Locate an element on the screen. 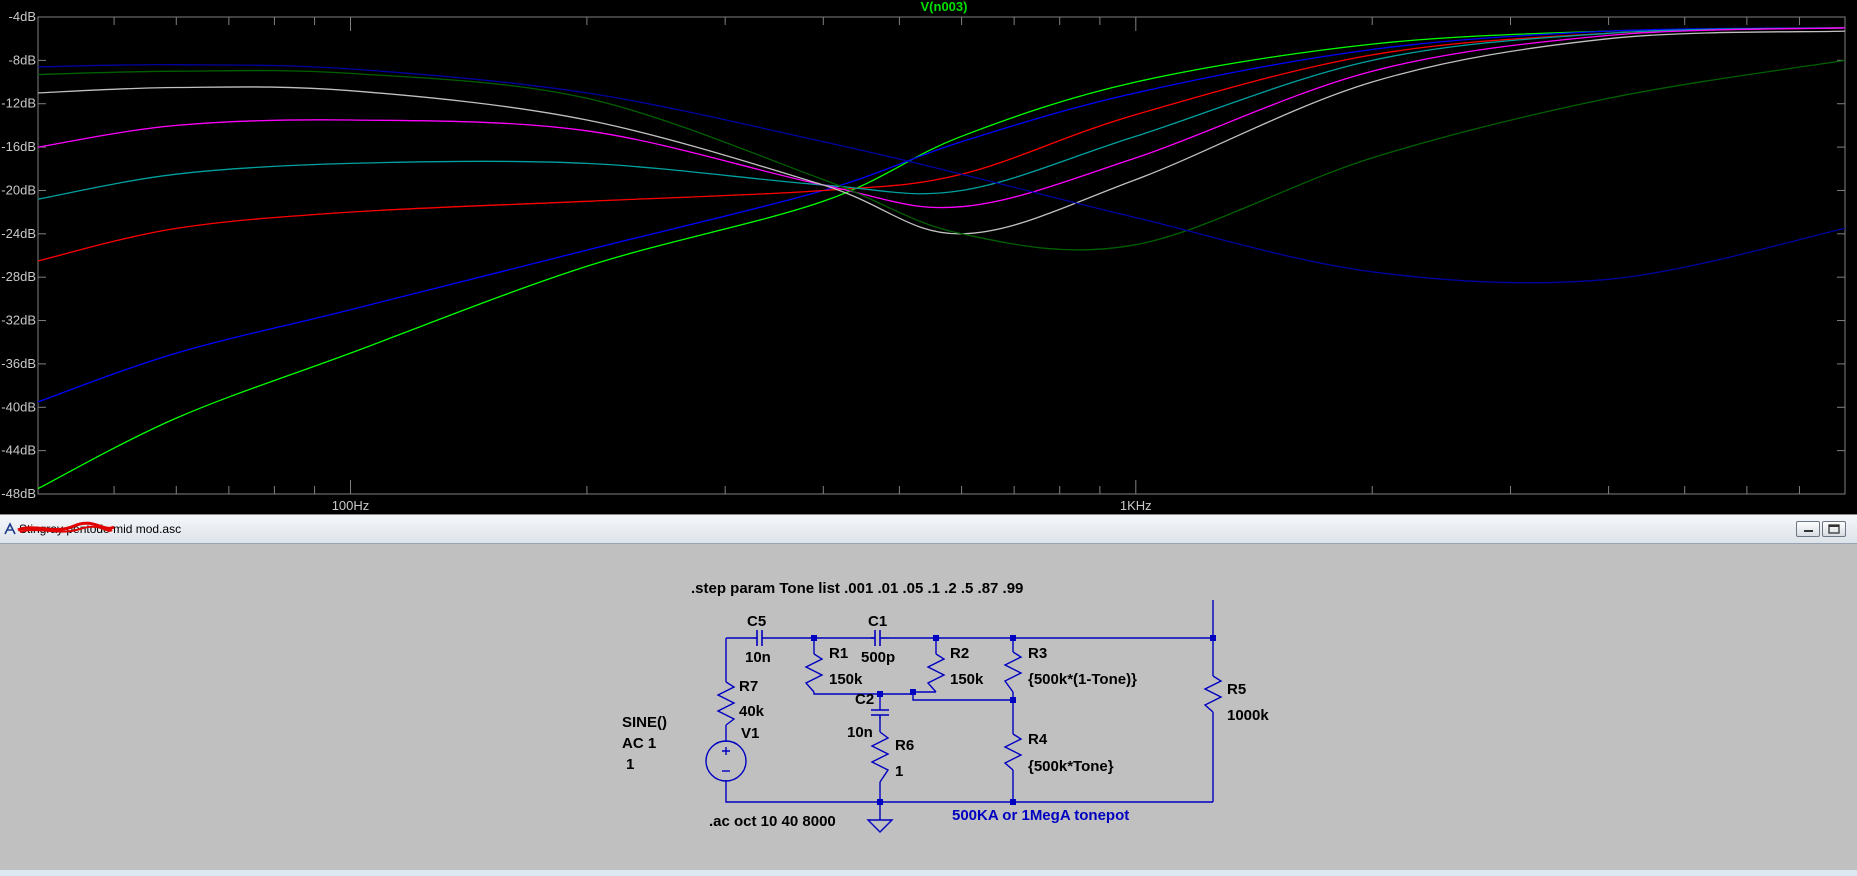 The height and width of the screenshot is (876, 1857). resistor-r6-symbol is located at coordinates (880, 757).